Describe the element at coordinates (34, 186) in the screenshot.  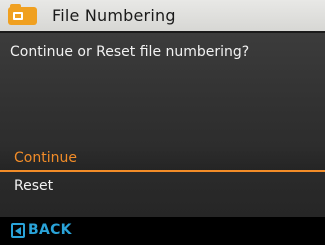
I see `option-reset-label: Reset` at that location.